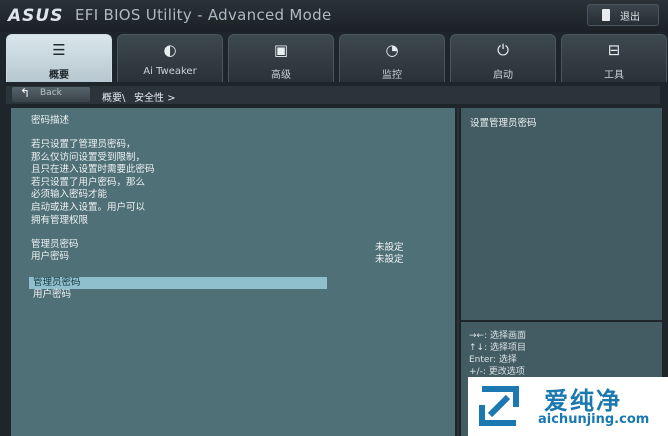  What do you see at coordinates (389, 259) in the screenshot?
I see `user-password-status-value: 未設定` at bounding box center [389, 259].